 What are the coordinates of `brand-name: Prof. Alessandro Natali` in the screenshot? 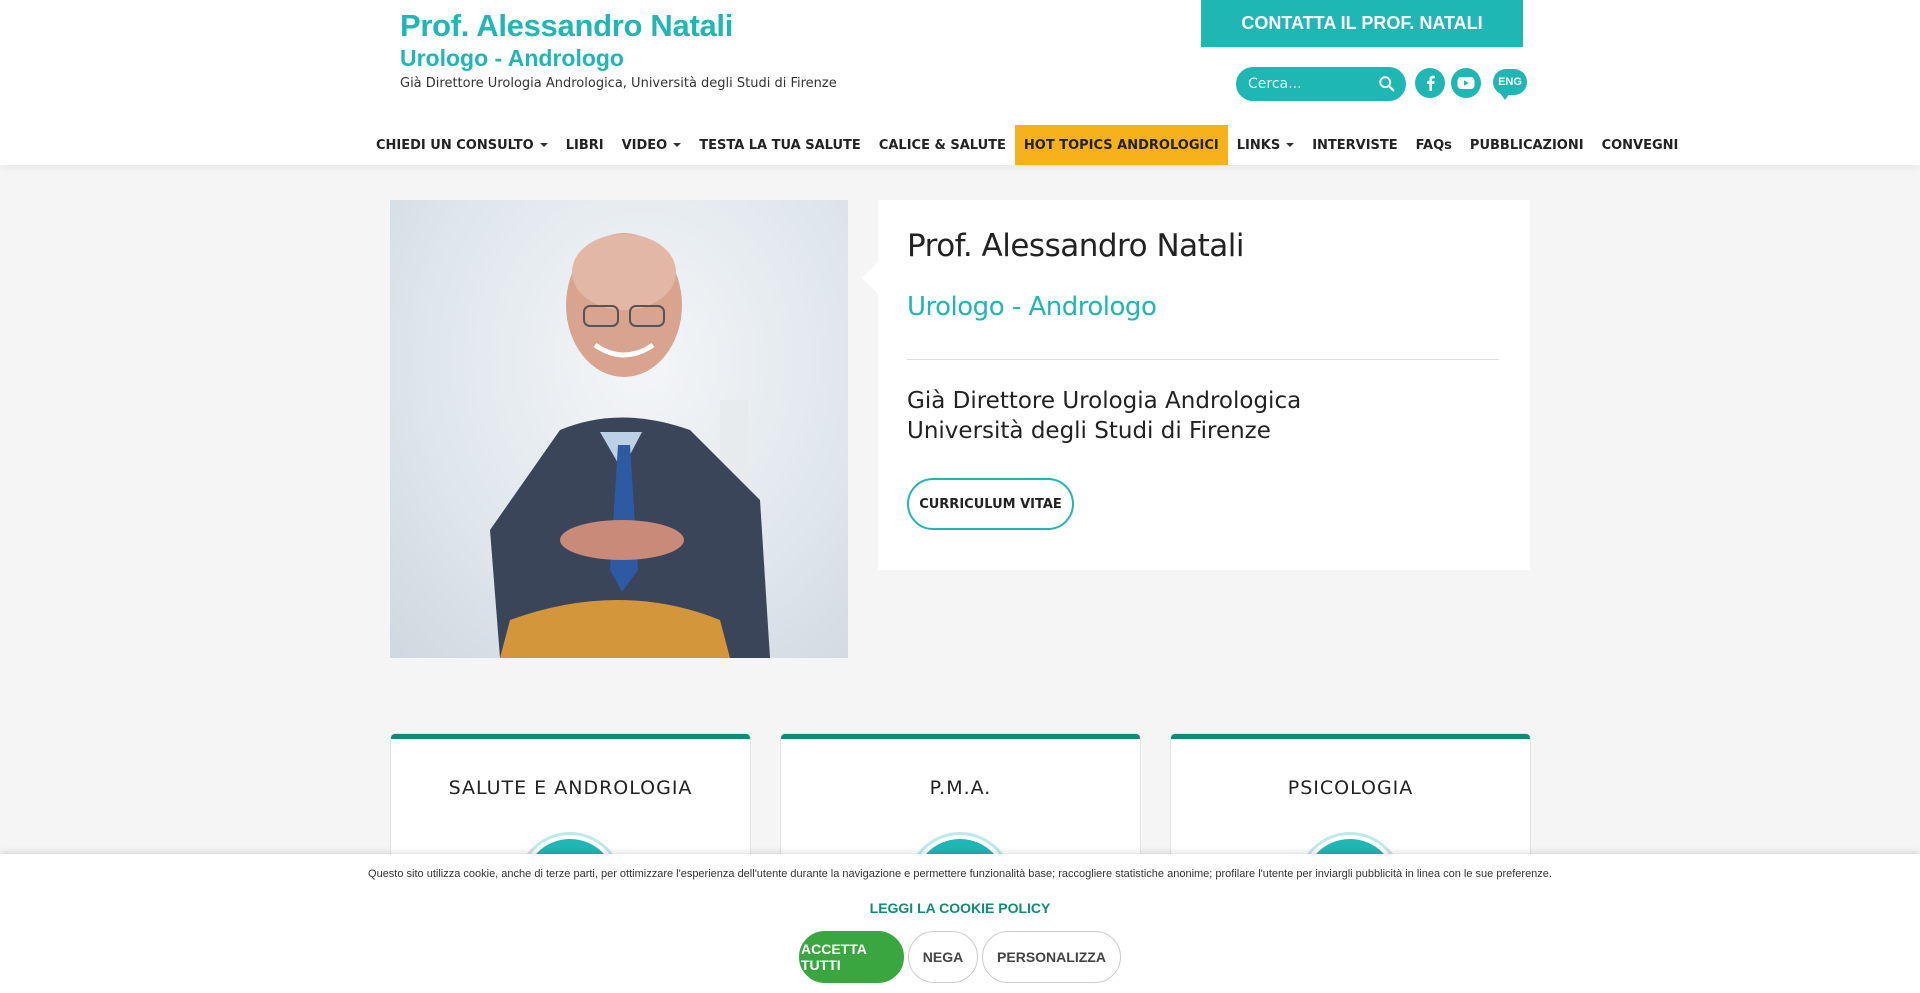 It's located at (566, 26).